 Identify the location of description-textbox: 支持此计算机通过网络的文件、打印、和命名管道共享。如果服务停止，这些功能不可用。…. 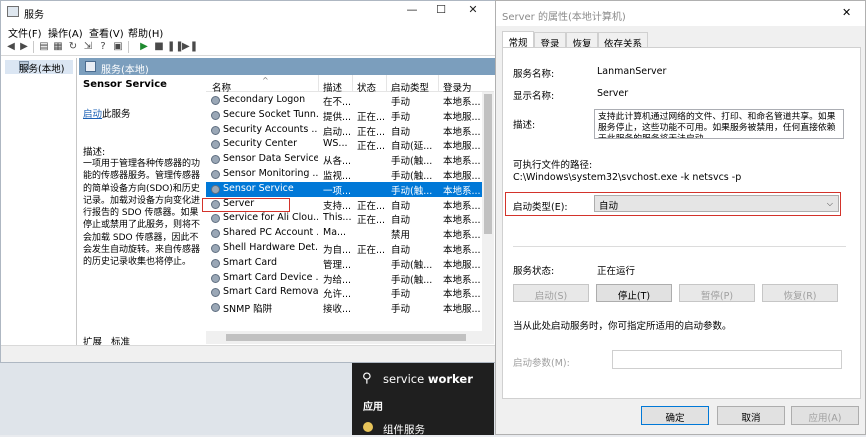
(719, 124).